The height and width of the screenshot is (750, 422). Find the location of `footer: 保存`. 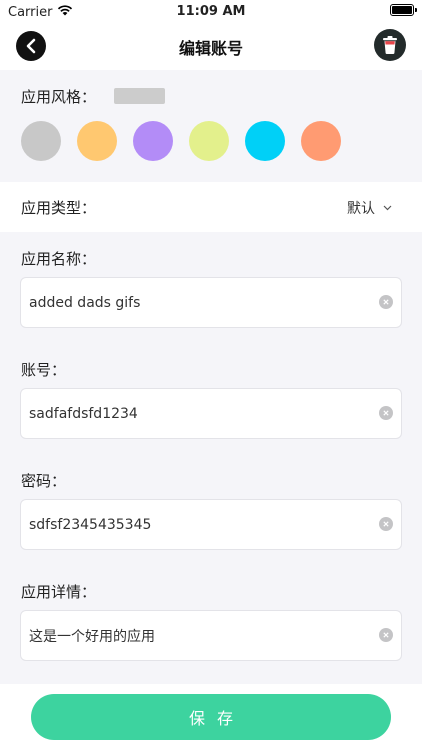

footer: 保存 is located at coordinates (211, 717).